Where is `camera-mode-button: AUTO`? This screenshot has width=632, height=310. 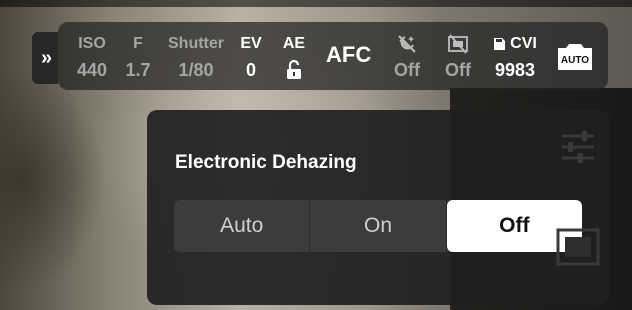
camera-mode-button: AUTO is located at coordinates (575, 58).